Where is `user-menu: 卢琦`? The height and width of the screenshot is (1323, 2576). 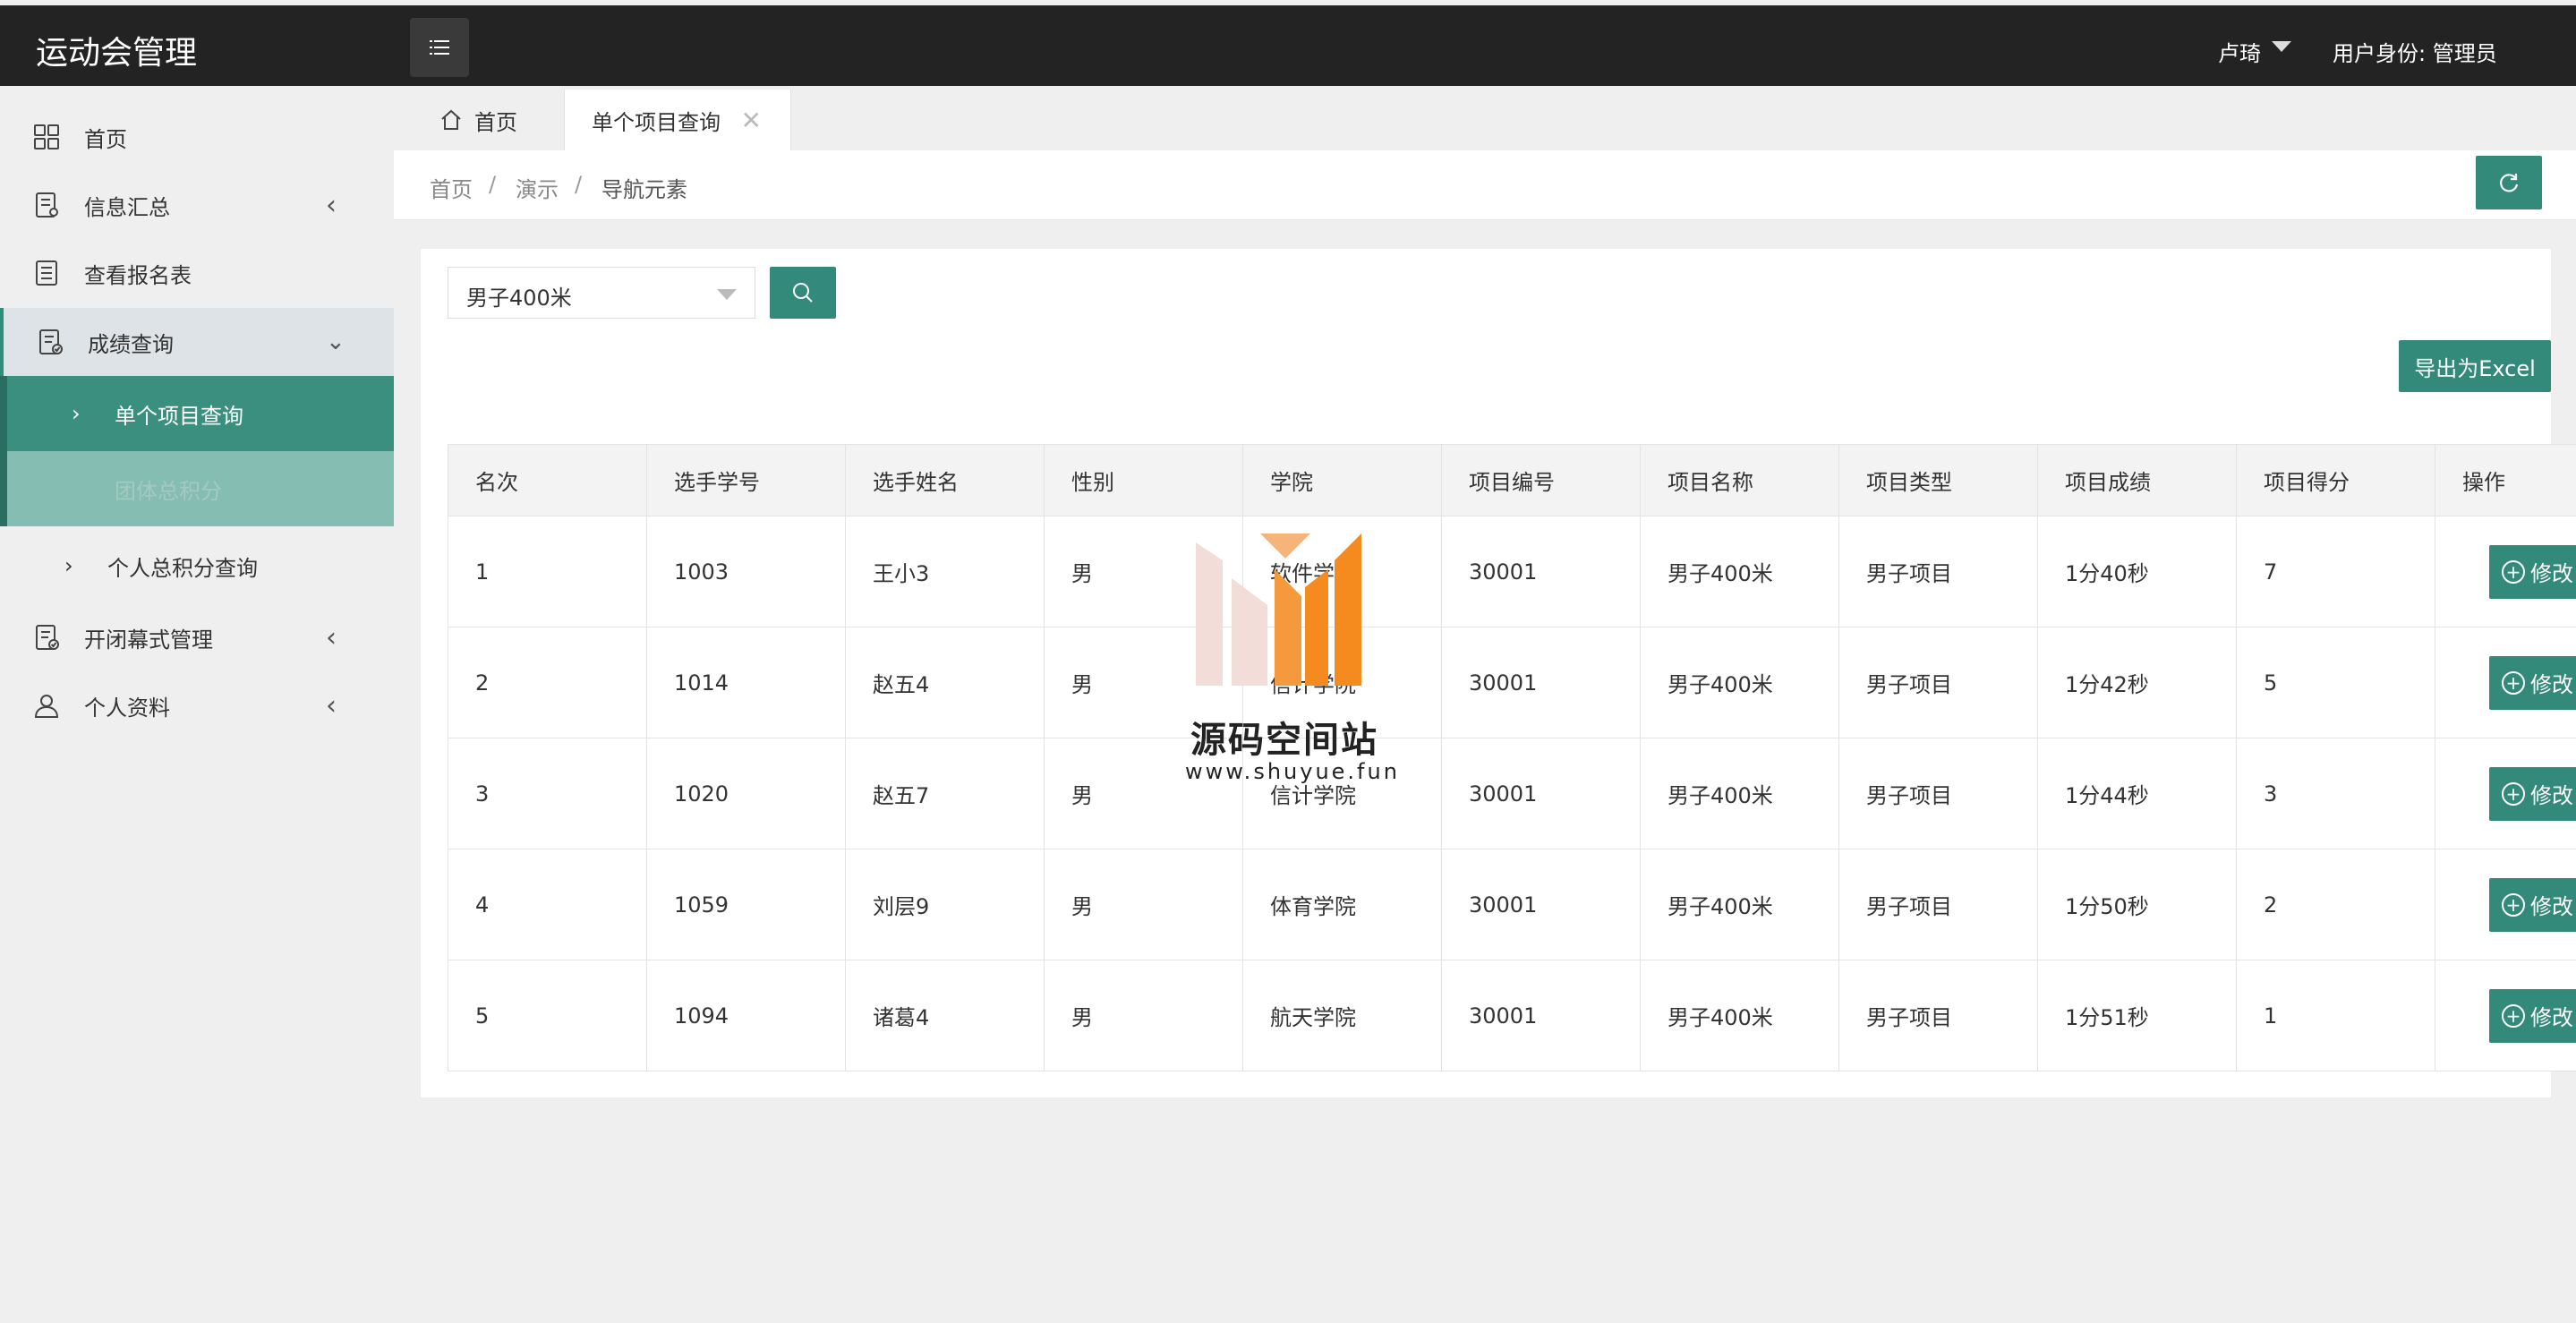
user-menu: 卢琦 is located at coordinates (2239, 51).